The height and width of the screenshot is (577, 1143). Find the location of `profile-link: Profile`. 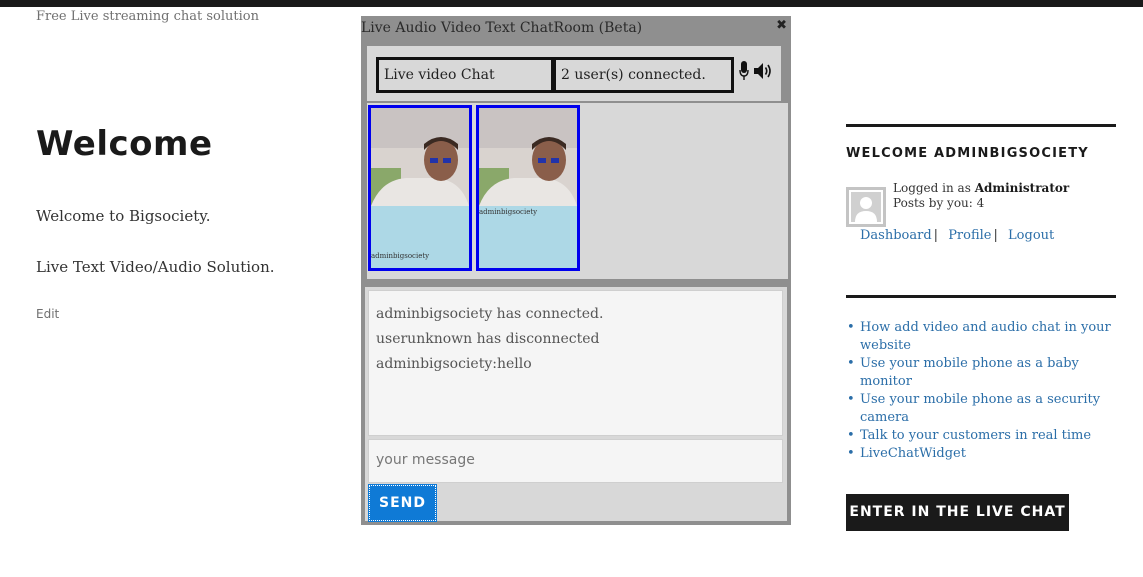

profile-link: Profile is located at coordinates (969, 235).